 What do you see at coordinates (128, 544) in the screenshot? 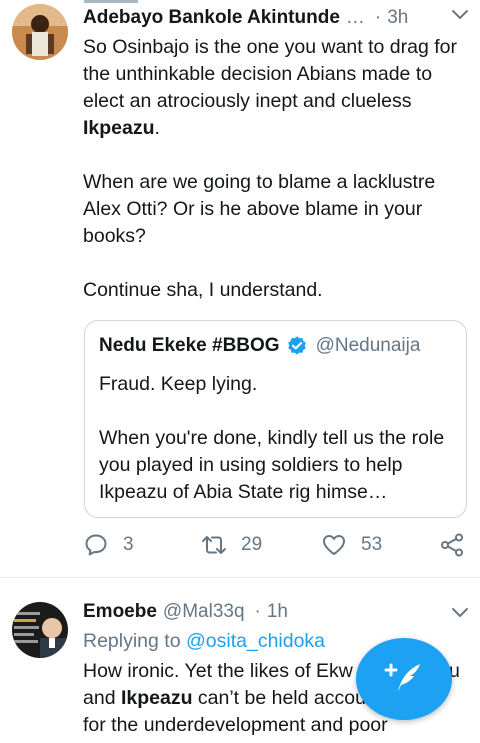
I see `reply-count: 3` at bounding box center [128, 544].